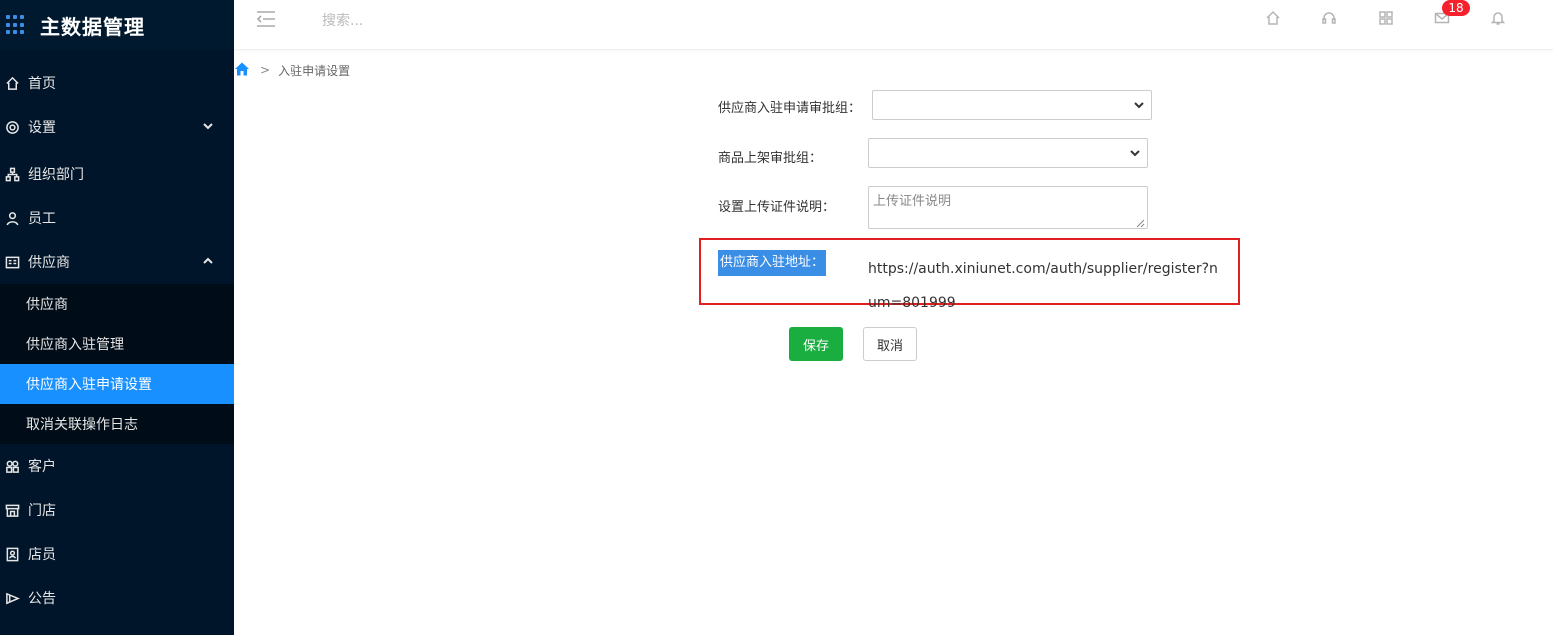 This screenshot has width=1553, height=635. I want to click on search-input, so click(452, 21).